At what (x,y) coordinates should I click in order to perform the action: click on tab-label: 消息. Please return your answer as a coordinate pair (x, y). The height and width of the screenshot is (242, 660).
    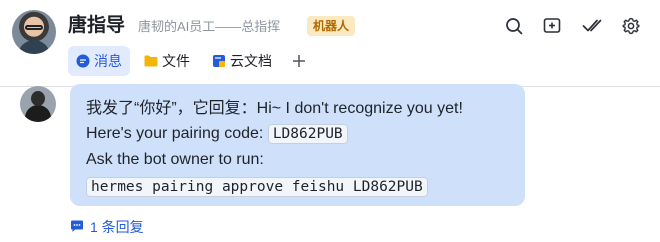
    Looking at the image, I should click on (108, 61).